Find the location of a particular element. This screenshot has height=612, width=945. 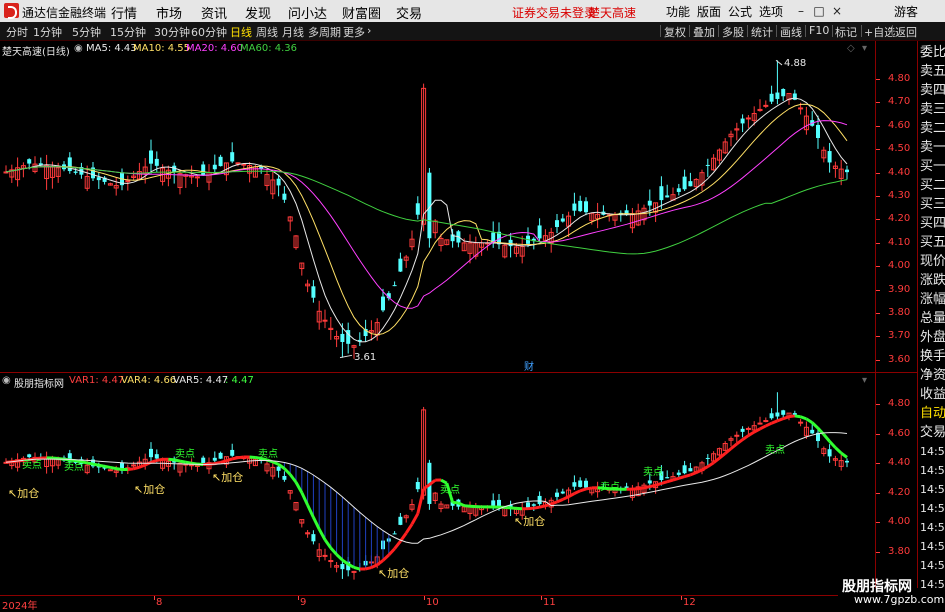

maximize-icon: □ is located at coordinates (819, 11).